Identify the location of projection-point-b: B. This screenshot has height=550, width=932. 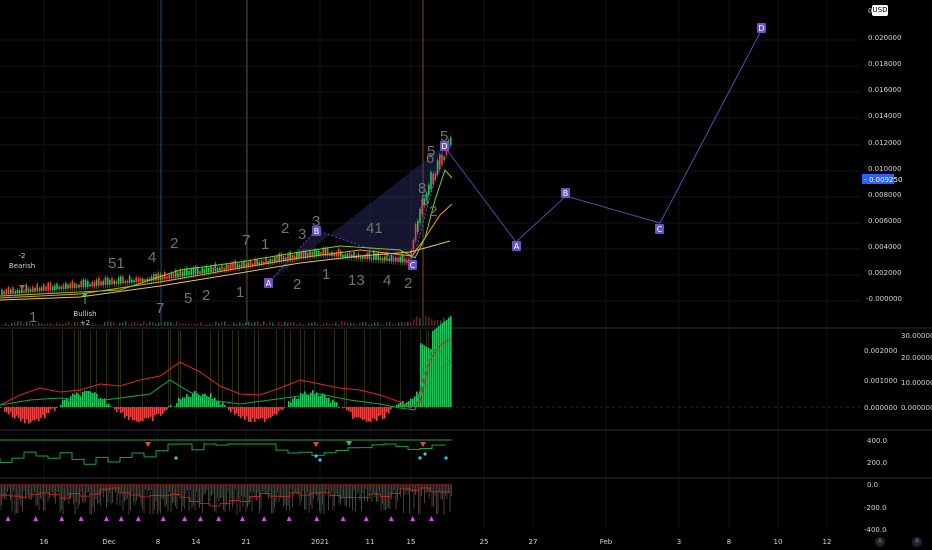
(565, 193).